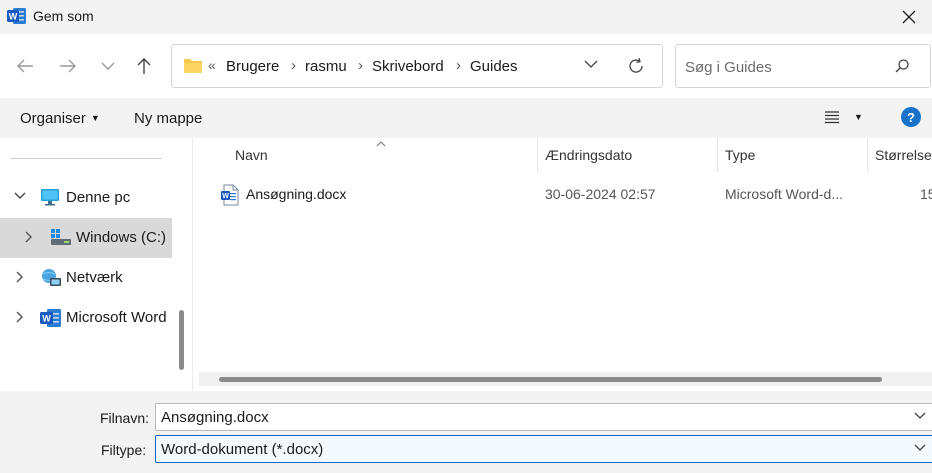 The width and height of the screenshot is (932, 473). I want to click on new-folder-button: Ny mappe, so click(168, 118).